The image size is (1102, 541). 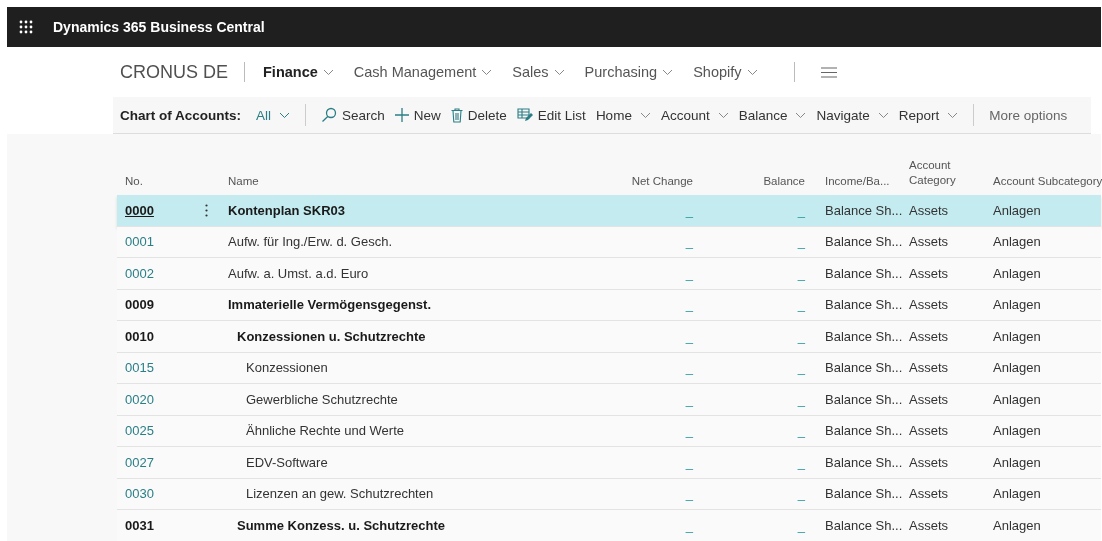 I want to click on more-options-button: More options, so click(x=1028, y=115).